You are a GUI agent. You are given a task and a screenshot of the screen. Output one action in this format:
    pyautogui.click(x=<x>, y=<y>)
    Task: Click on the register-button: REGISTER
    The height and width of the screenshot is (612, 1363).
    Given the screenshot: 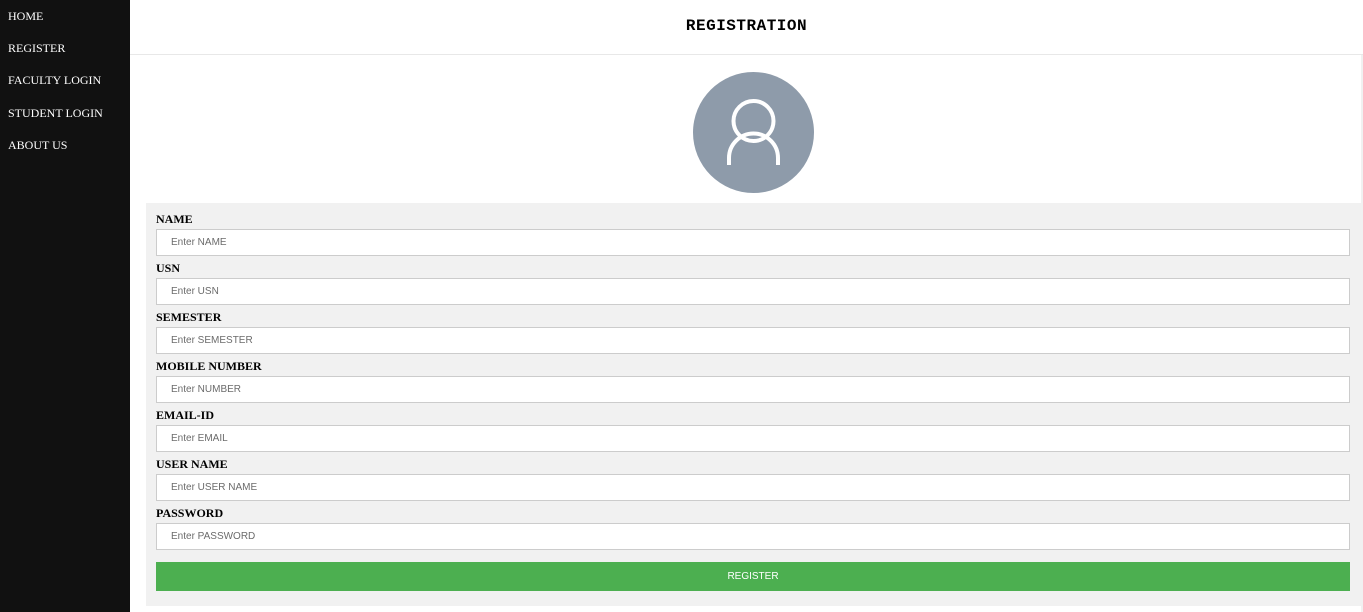 What is the action you would take?
    pyautogui.click(x=753, y=576)
    